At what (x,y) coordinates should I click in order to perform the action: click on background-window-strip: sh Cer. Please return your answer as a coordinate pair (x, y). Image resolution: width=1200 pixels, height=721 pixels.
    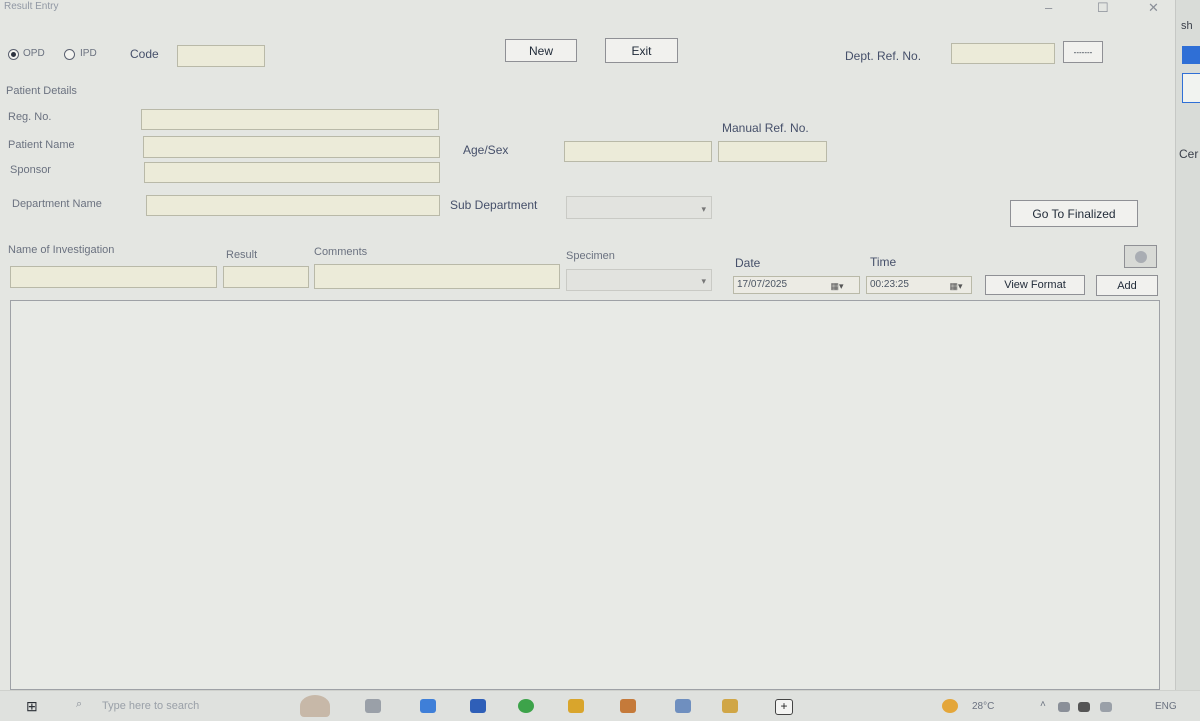
    Looking at the image, I should click on (1187, 345).